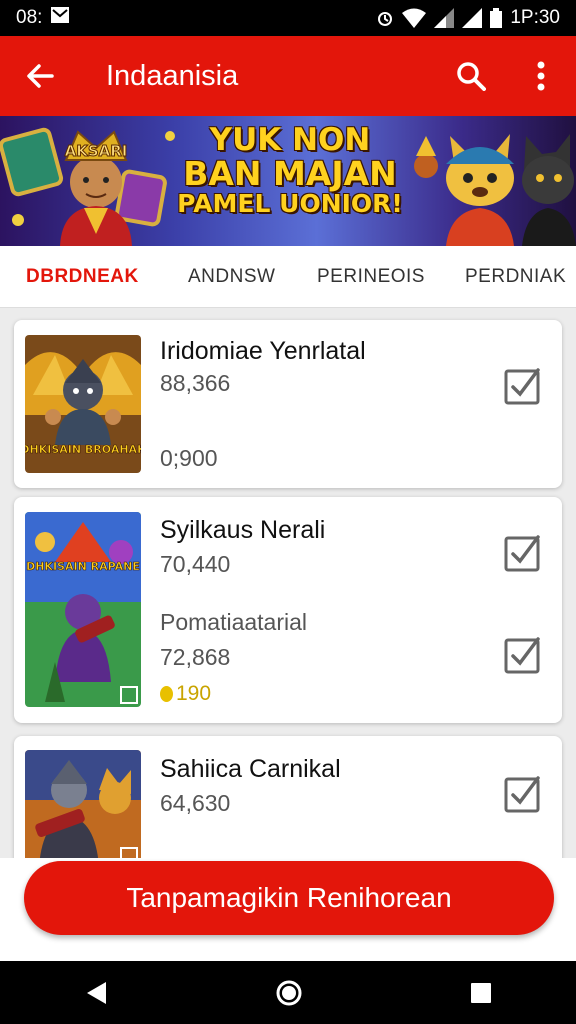 This screenshot has height=1024, width=576. What do you see at coordinates (243, 530) in the screenshot?
I see `game-name: Syilkaus Nerali` at bounding box center [243, 530].